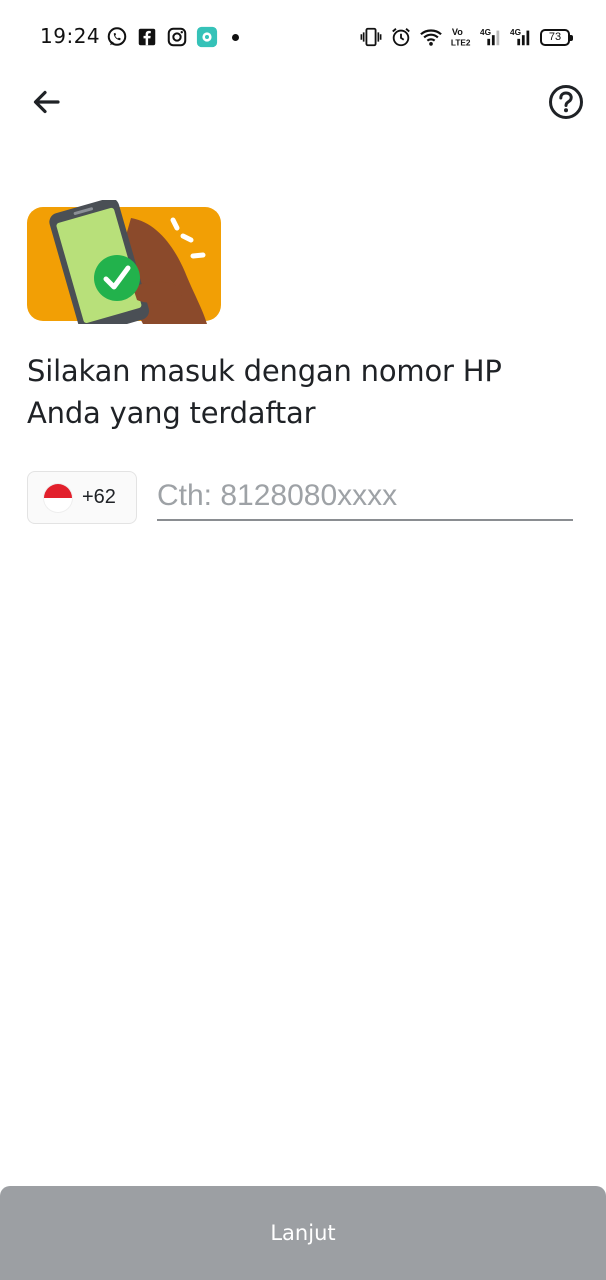 The width and height of the screenshot is (606, 1280). Describe the element at coordinates (58, 497) in the screenshot. I see `indonesia-flag-icon` at that location.